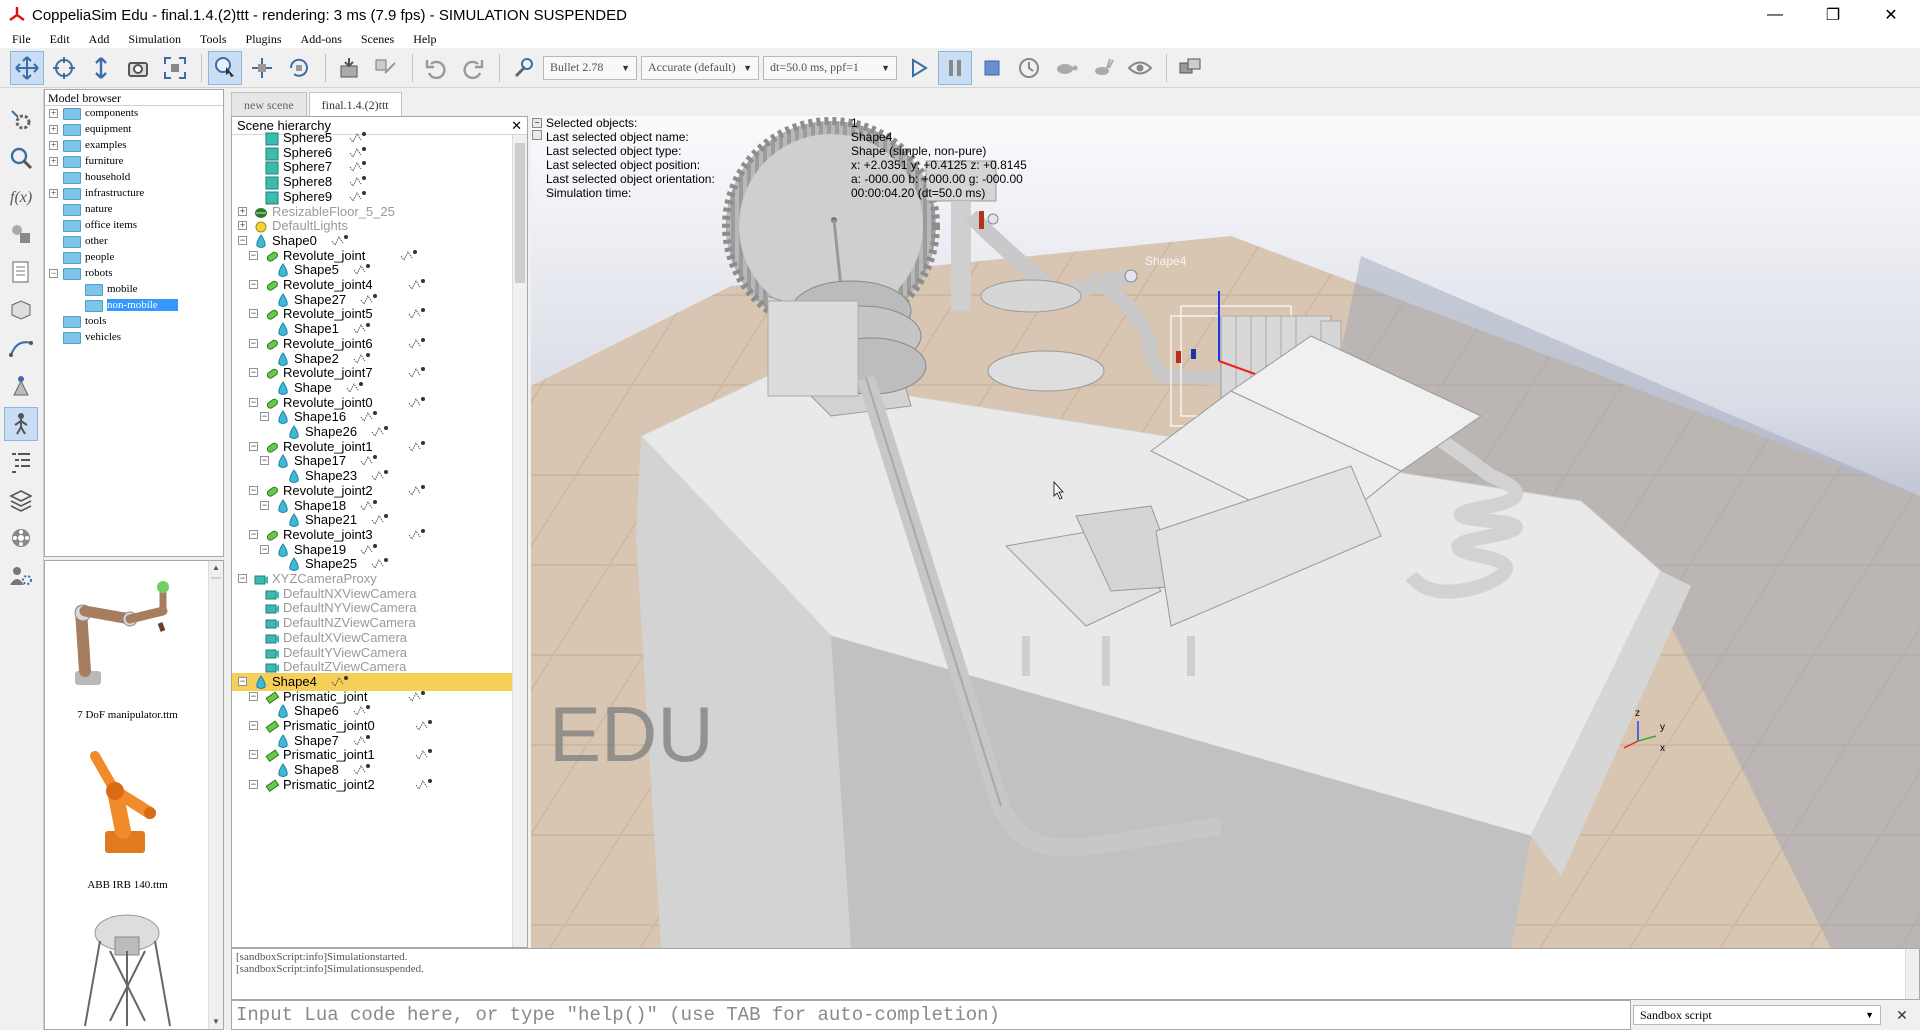  Describe the element at coordinates (21, 386) in the screenshot. I see `graphs-button` at that location.